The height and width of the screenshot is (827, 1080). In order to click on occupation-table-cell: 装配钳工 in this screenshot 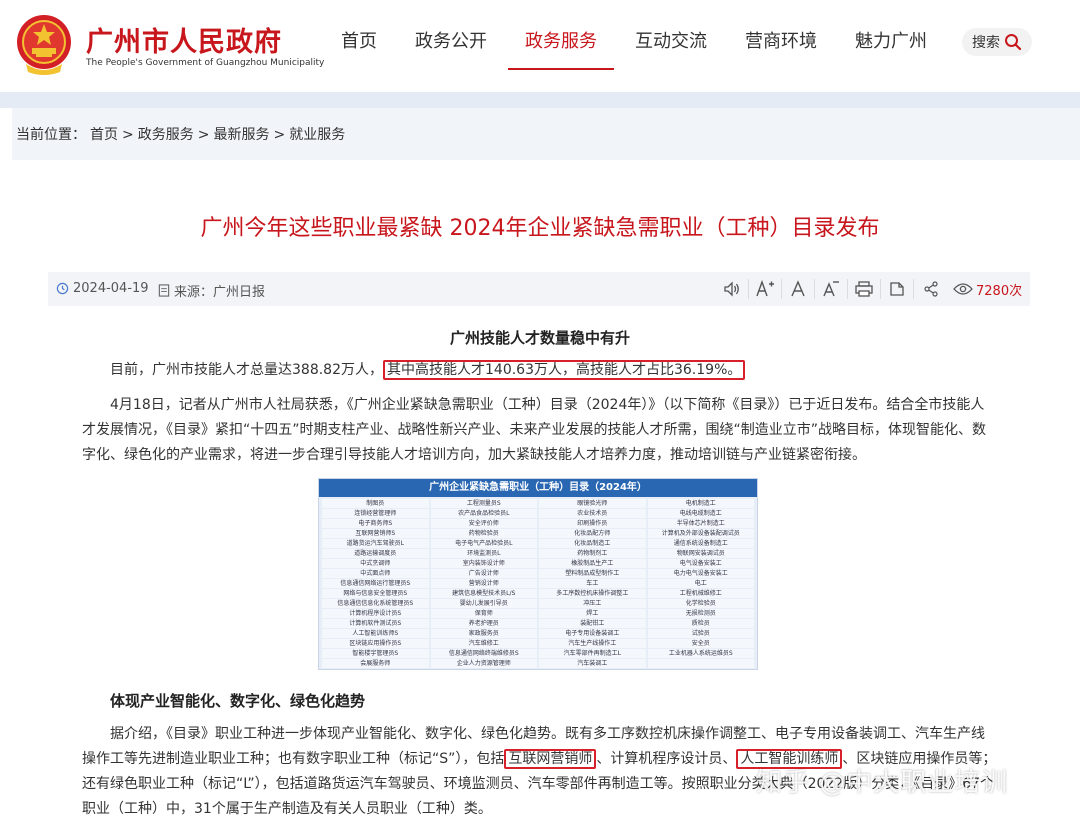, I will do `click(592, 623)`.